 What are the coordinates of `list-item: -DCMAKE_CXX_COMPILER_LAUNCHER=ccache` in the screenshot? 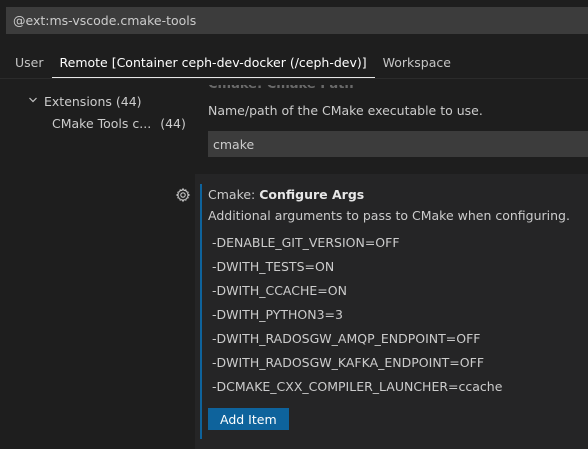 It's located at (395, 387).